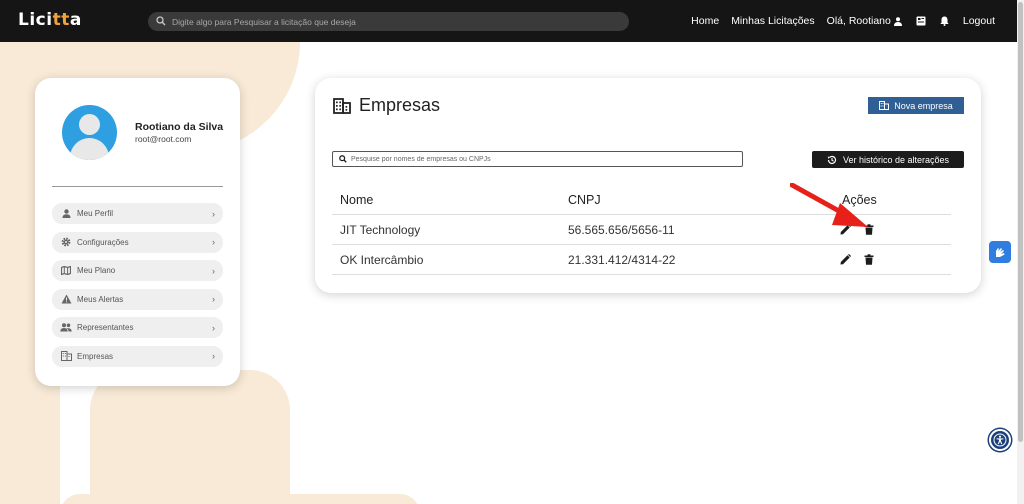 This screenshot has width=1024, height=504. Describe the element at coordinates (137, 213) in the screenshot. I see `menu-item-meu-perfil: Meu Perfil ›` at that location.